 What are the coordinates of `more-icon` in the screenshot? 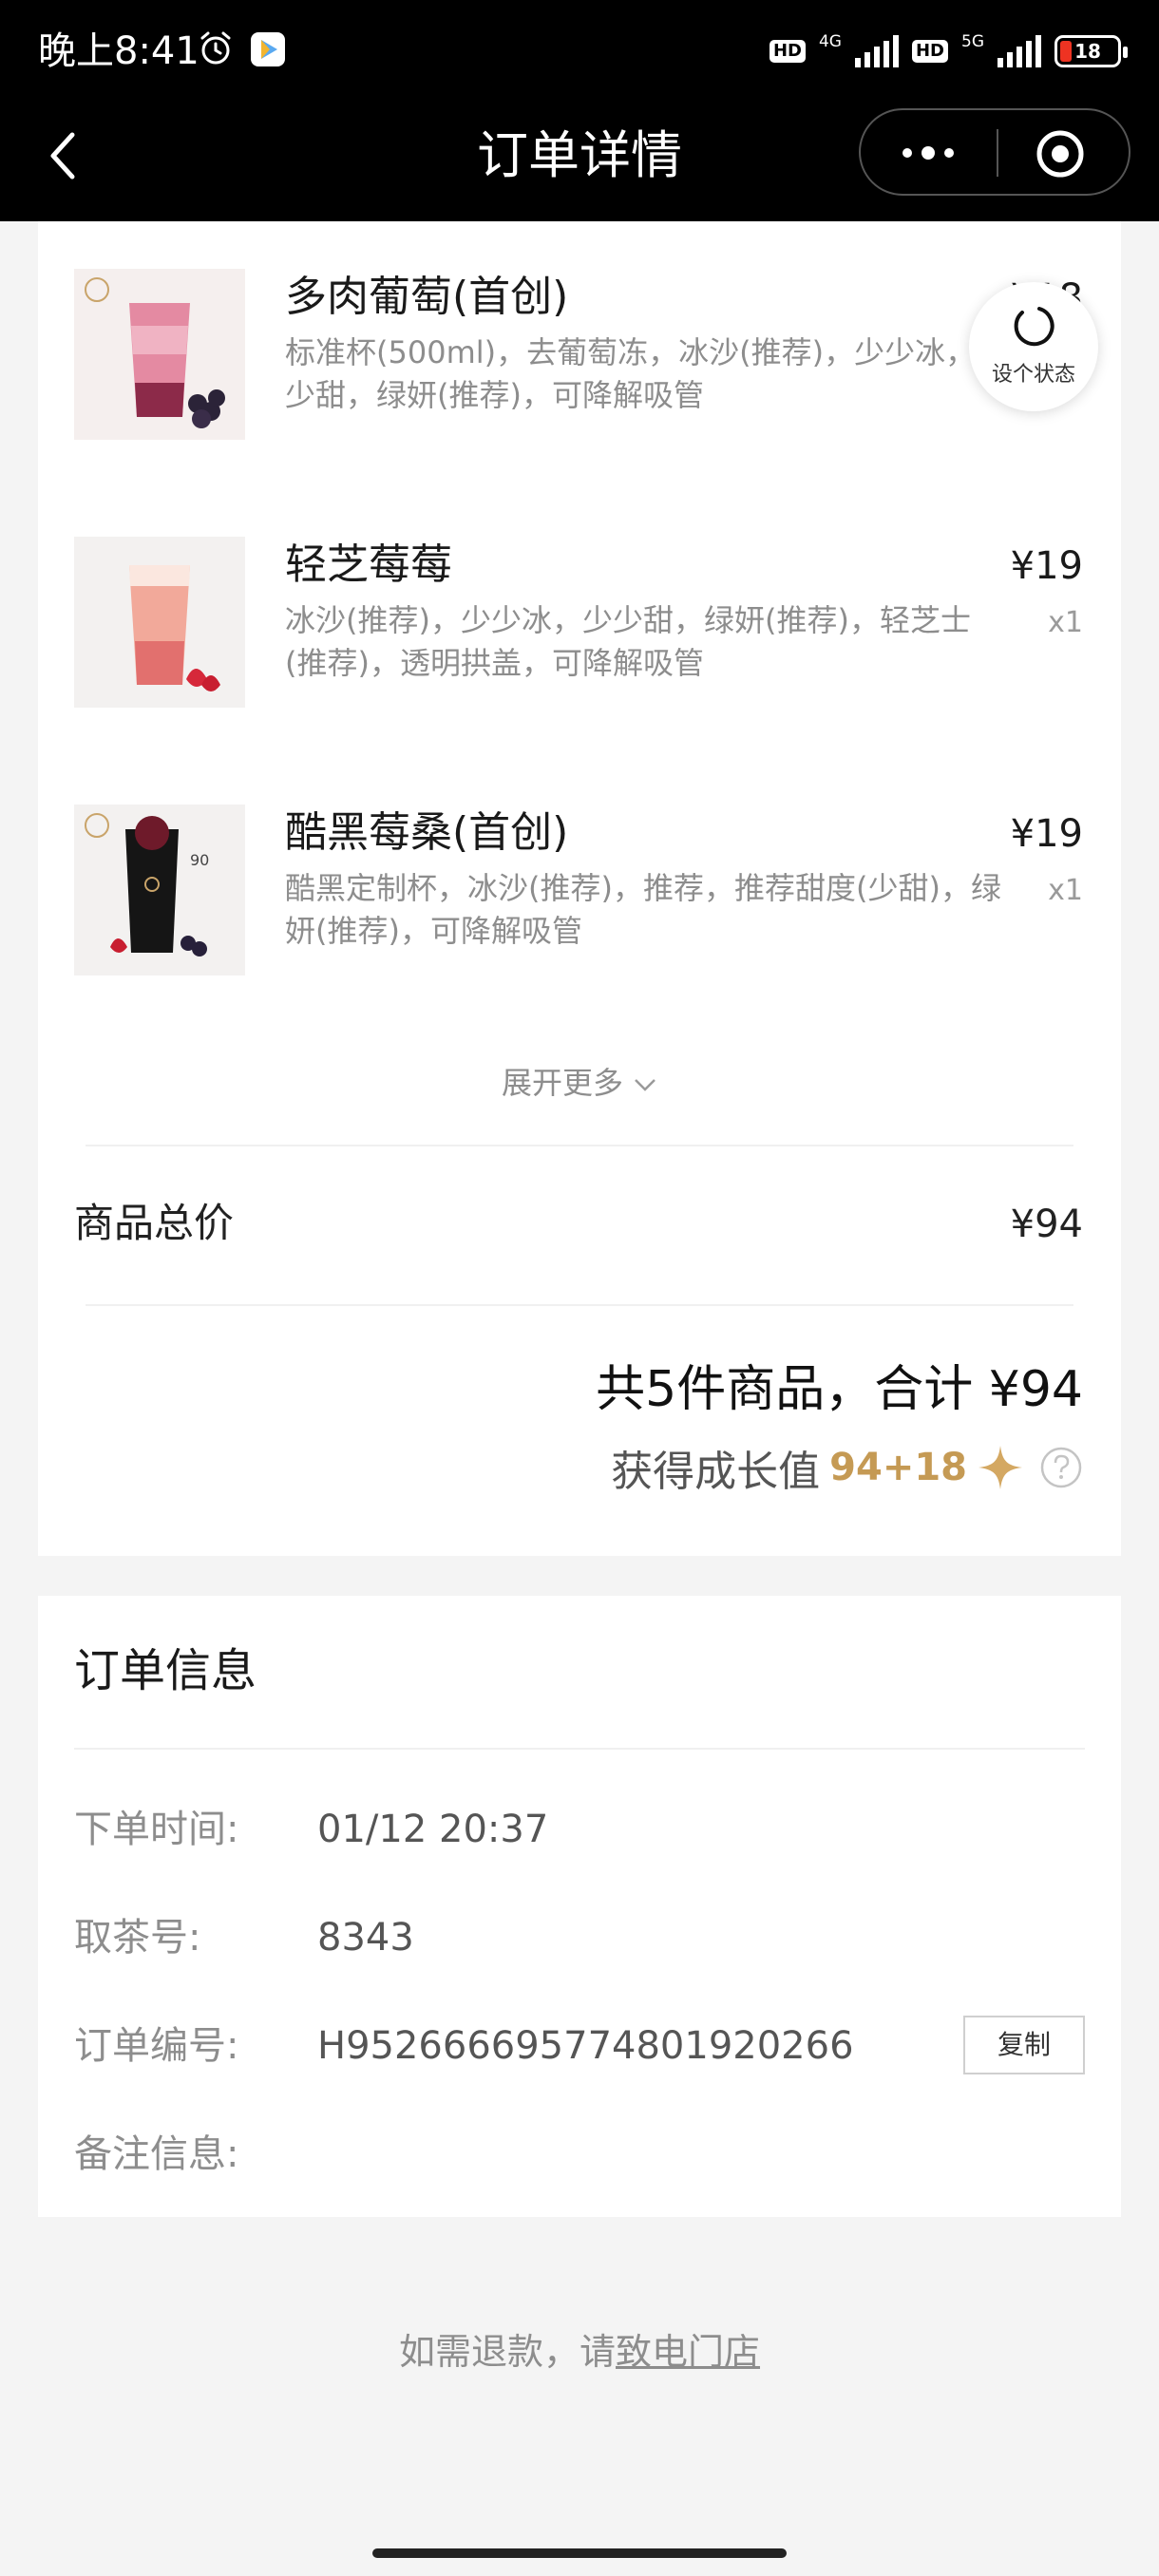 It's located at (928, 153).